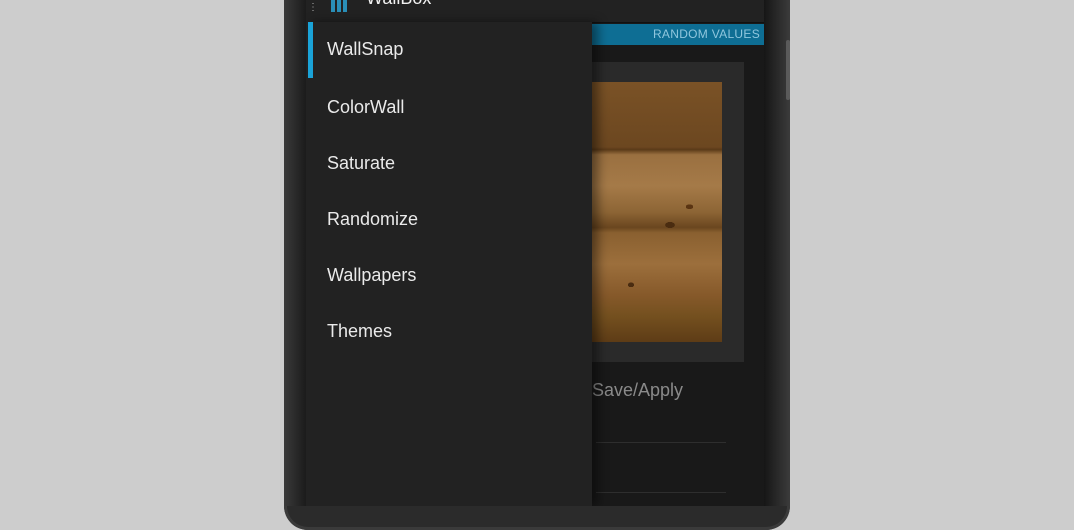 This screenshot has width=1074, height=530. Describe the element at coordinates (449, 332) in the screenshot. I see `drawer-item-themes: Themes` at that location.